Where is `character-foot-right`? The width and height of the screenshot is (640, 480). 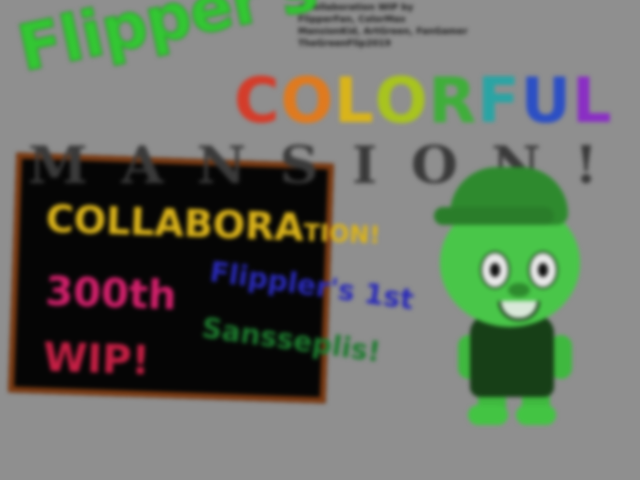 character-foot-right is located at coordinates (536, 415).